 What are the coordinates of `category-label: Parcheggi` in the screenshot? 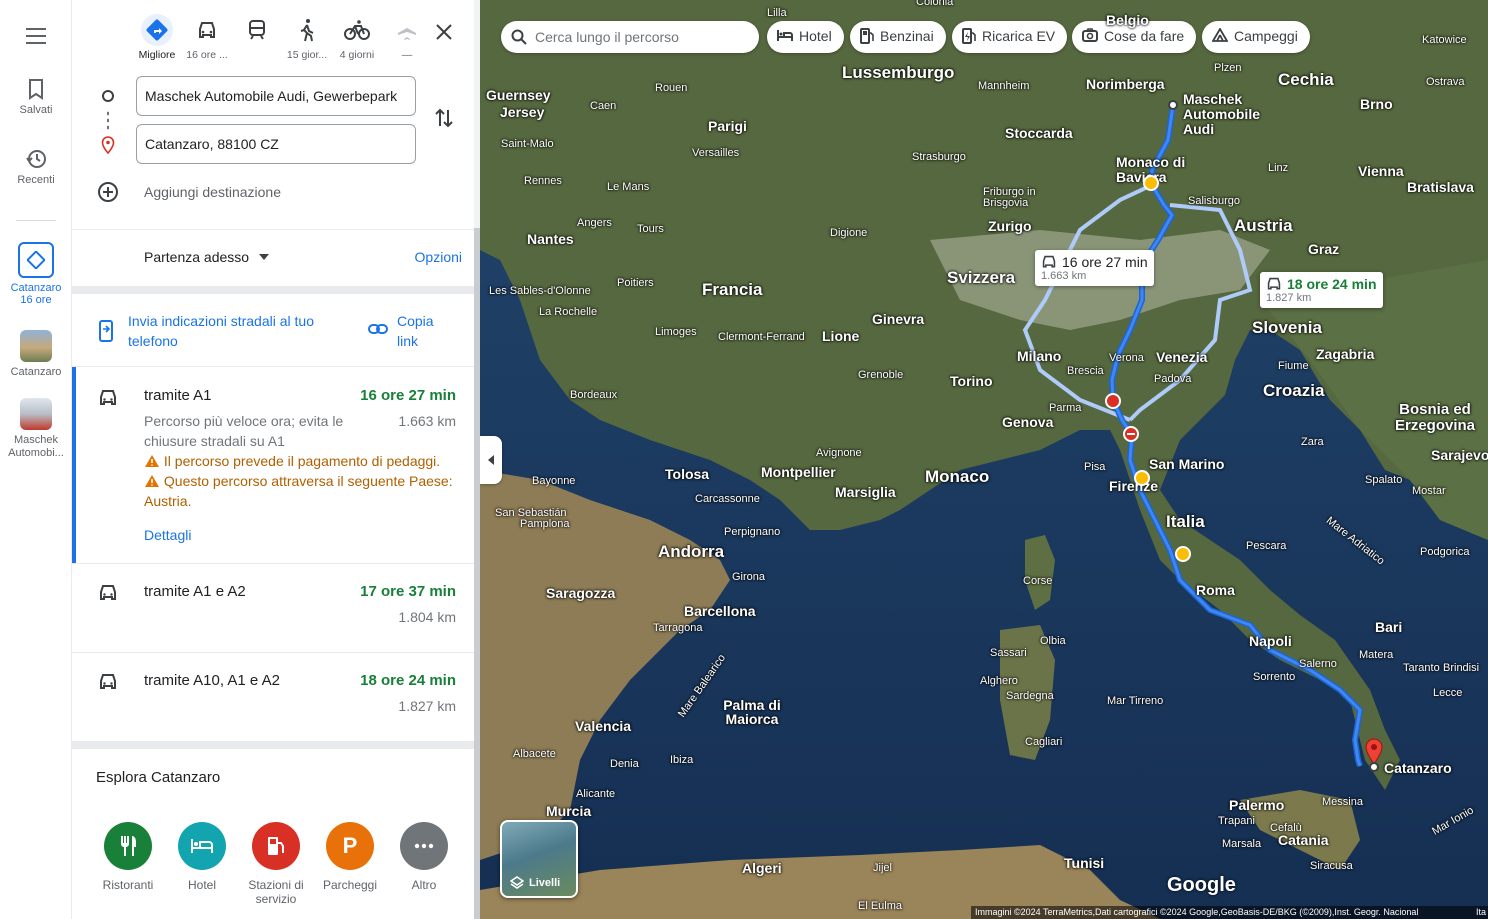 It's located at (350, 885).